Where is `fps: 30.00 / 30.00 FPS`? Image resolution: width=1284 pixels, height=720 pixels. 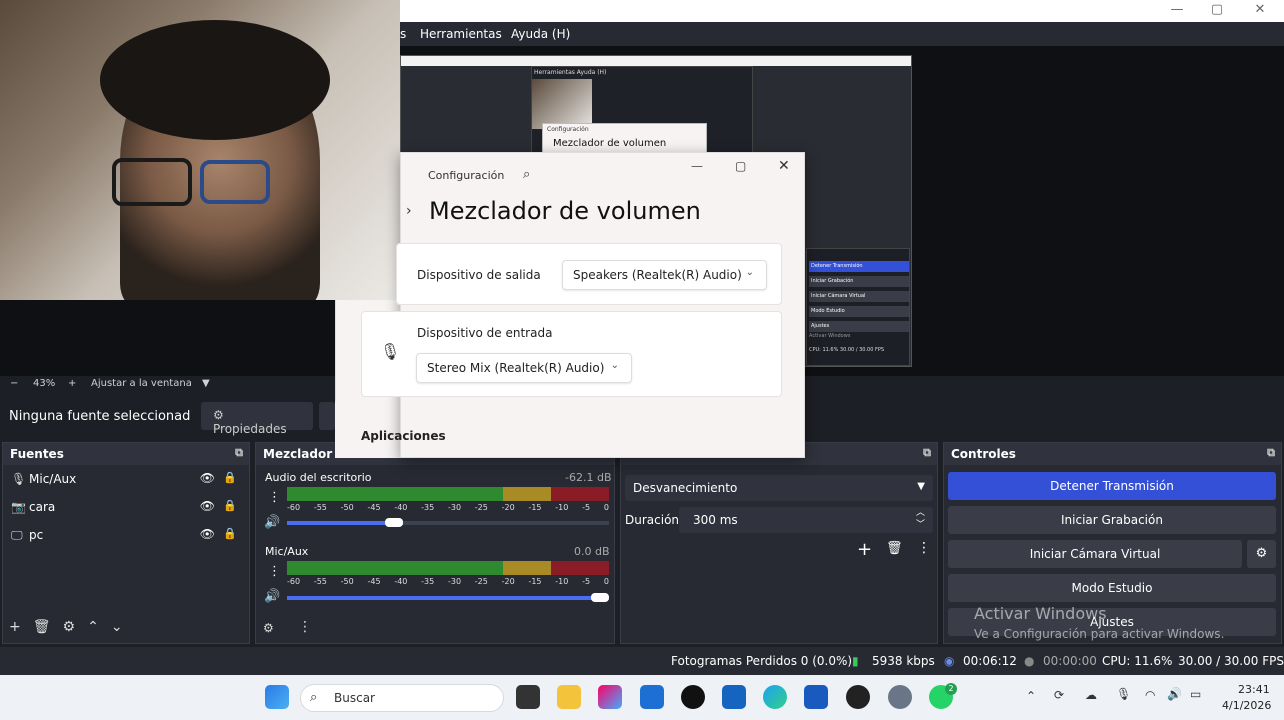
fps: 30.00 / 30.00 FPS is located at coordinates (1231, 661).